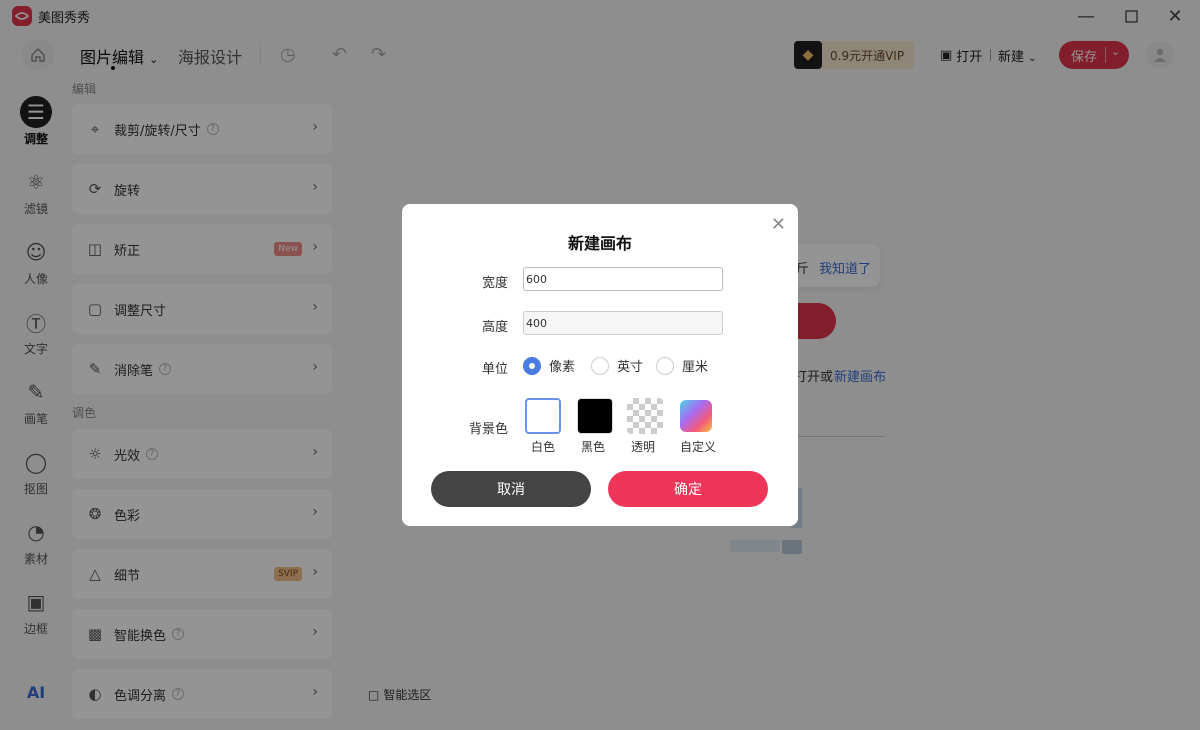  I want to click on unit-option-label: 厘米, so click(695, 367).